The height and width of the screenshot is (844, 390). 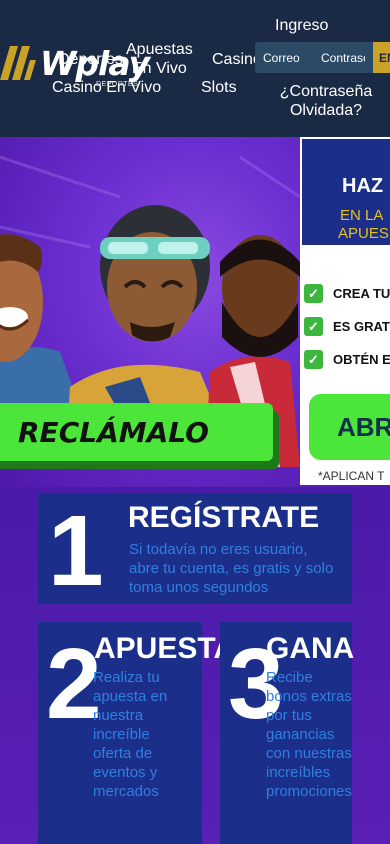 I want to click on login-submit-button: ENTRAR, so click(x=381, y=57).